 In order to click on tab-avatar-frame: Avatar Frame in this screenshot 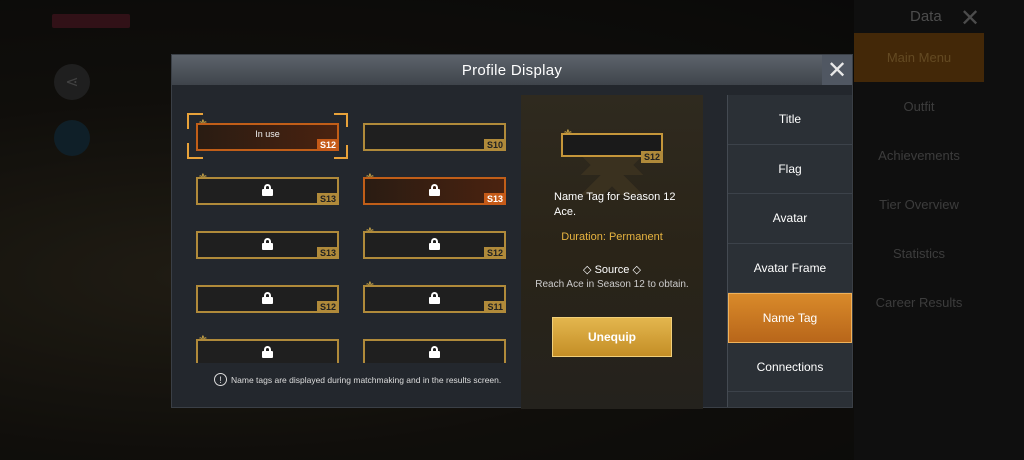, I will do `click(790, 268)`.